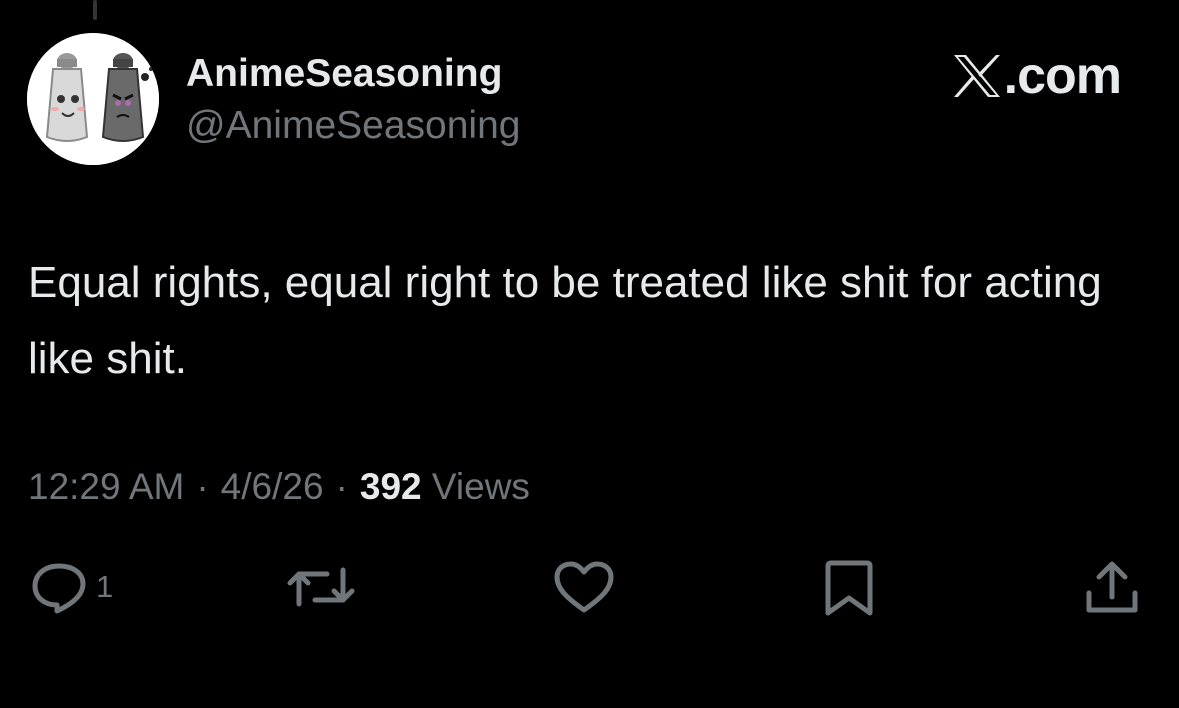 This screenshot has height=708, width=1179. I want to click on tweet-meta: 12:29 AM · 4/6/26 · 392 Views, so click(279, 487).